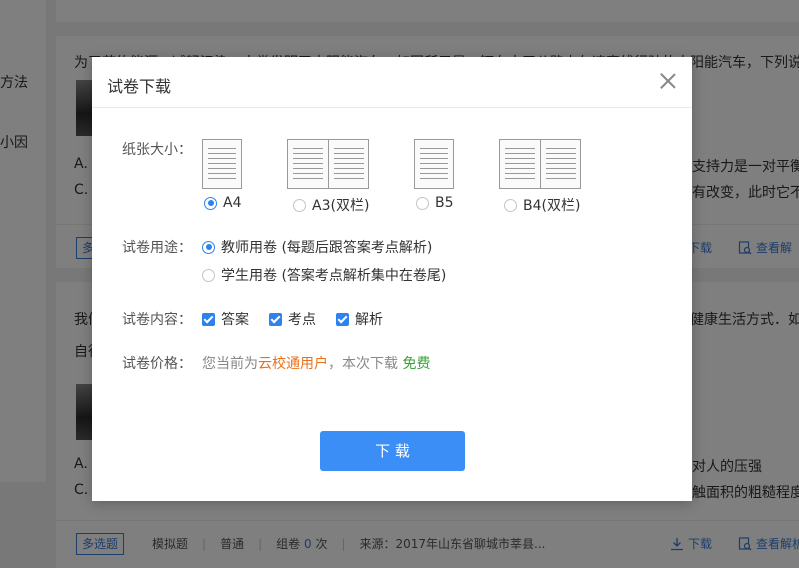 The height and width of the screenshot is (568, 799). Describe the element at coordinates (139, 86) in the screenshot. I see `dialog-title: 试卷下载` at that location.